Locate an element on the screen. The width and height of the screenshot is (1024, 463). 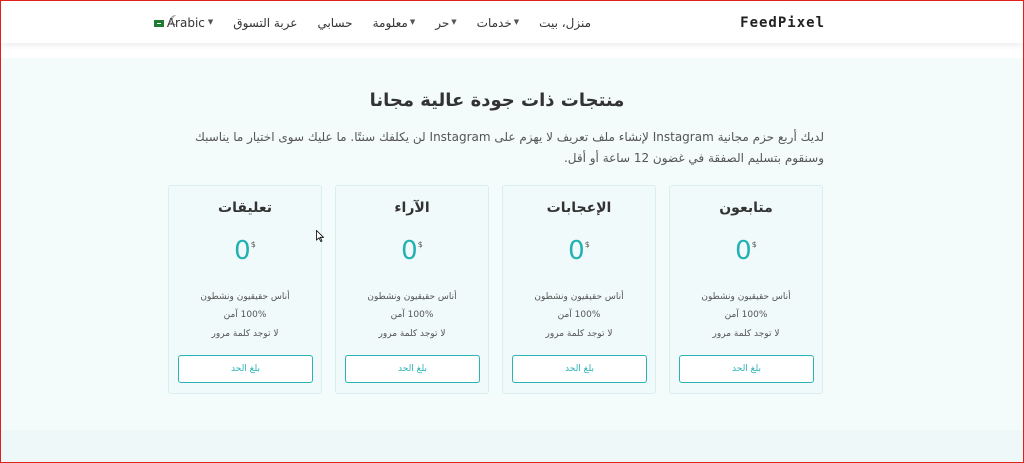
language-selector: Arabic ▼ is located at coordinates (183, 23).